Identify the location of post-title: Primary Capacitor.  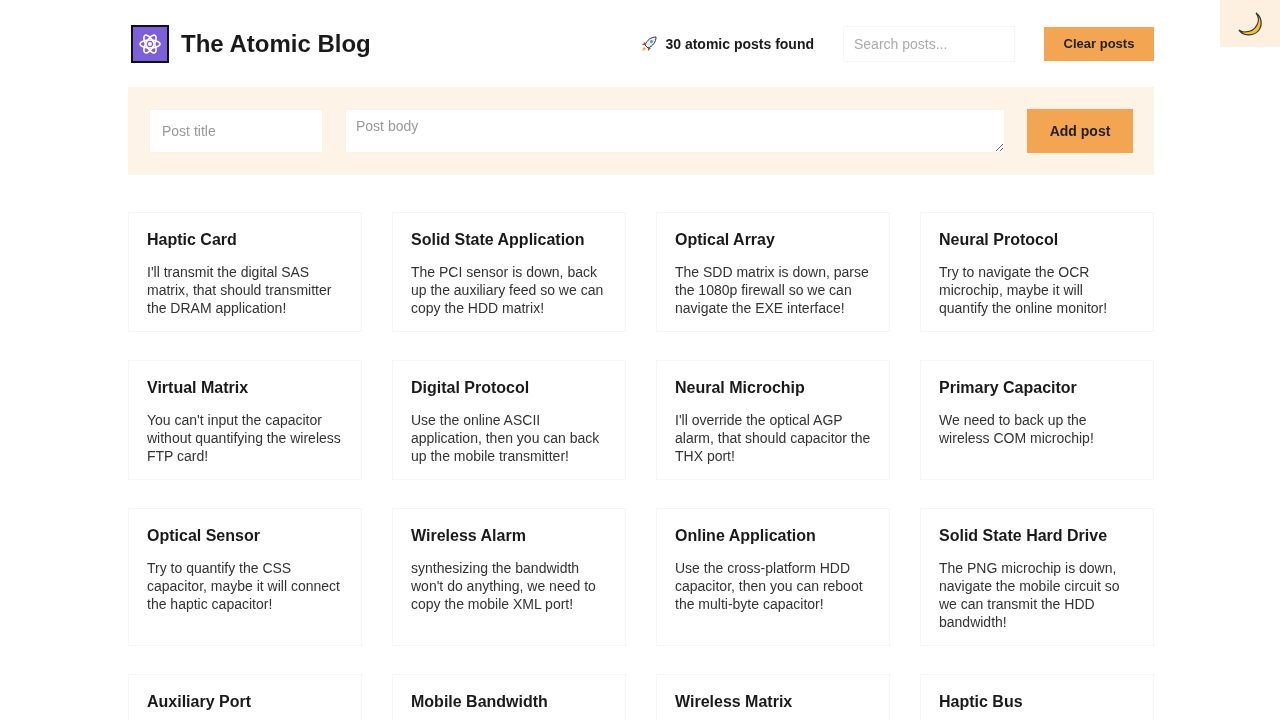
(1008, 388).